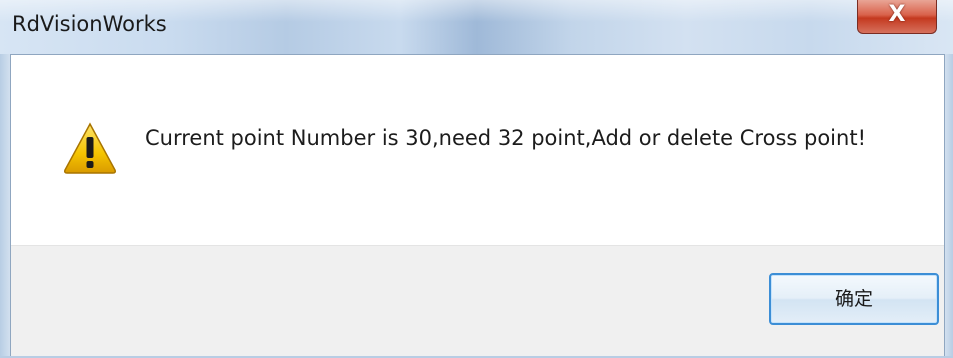 The image size is (953, 358). I want to click on warning-icon, so click(90, 148).